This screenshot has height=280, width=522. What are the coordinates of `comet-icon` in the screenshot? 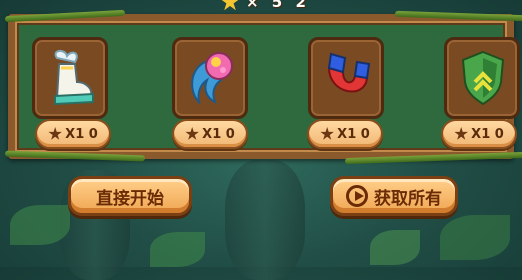 It's located at (212, 79).